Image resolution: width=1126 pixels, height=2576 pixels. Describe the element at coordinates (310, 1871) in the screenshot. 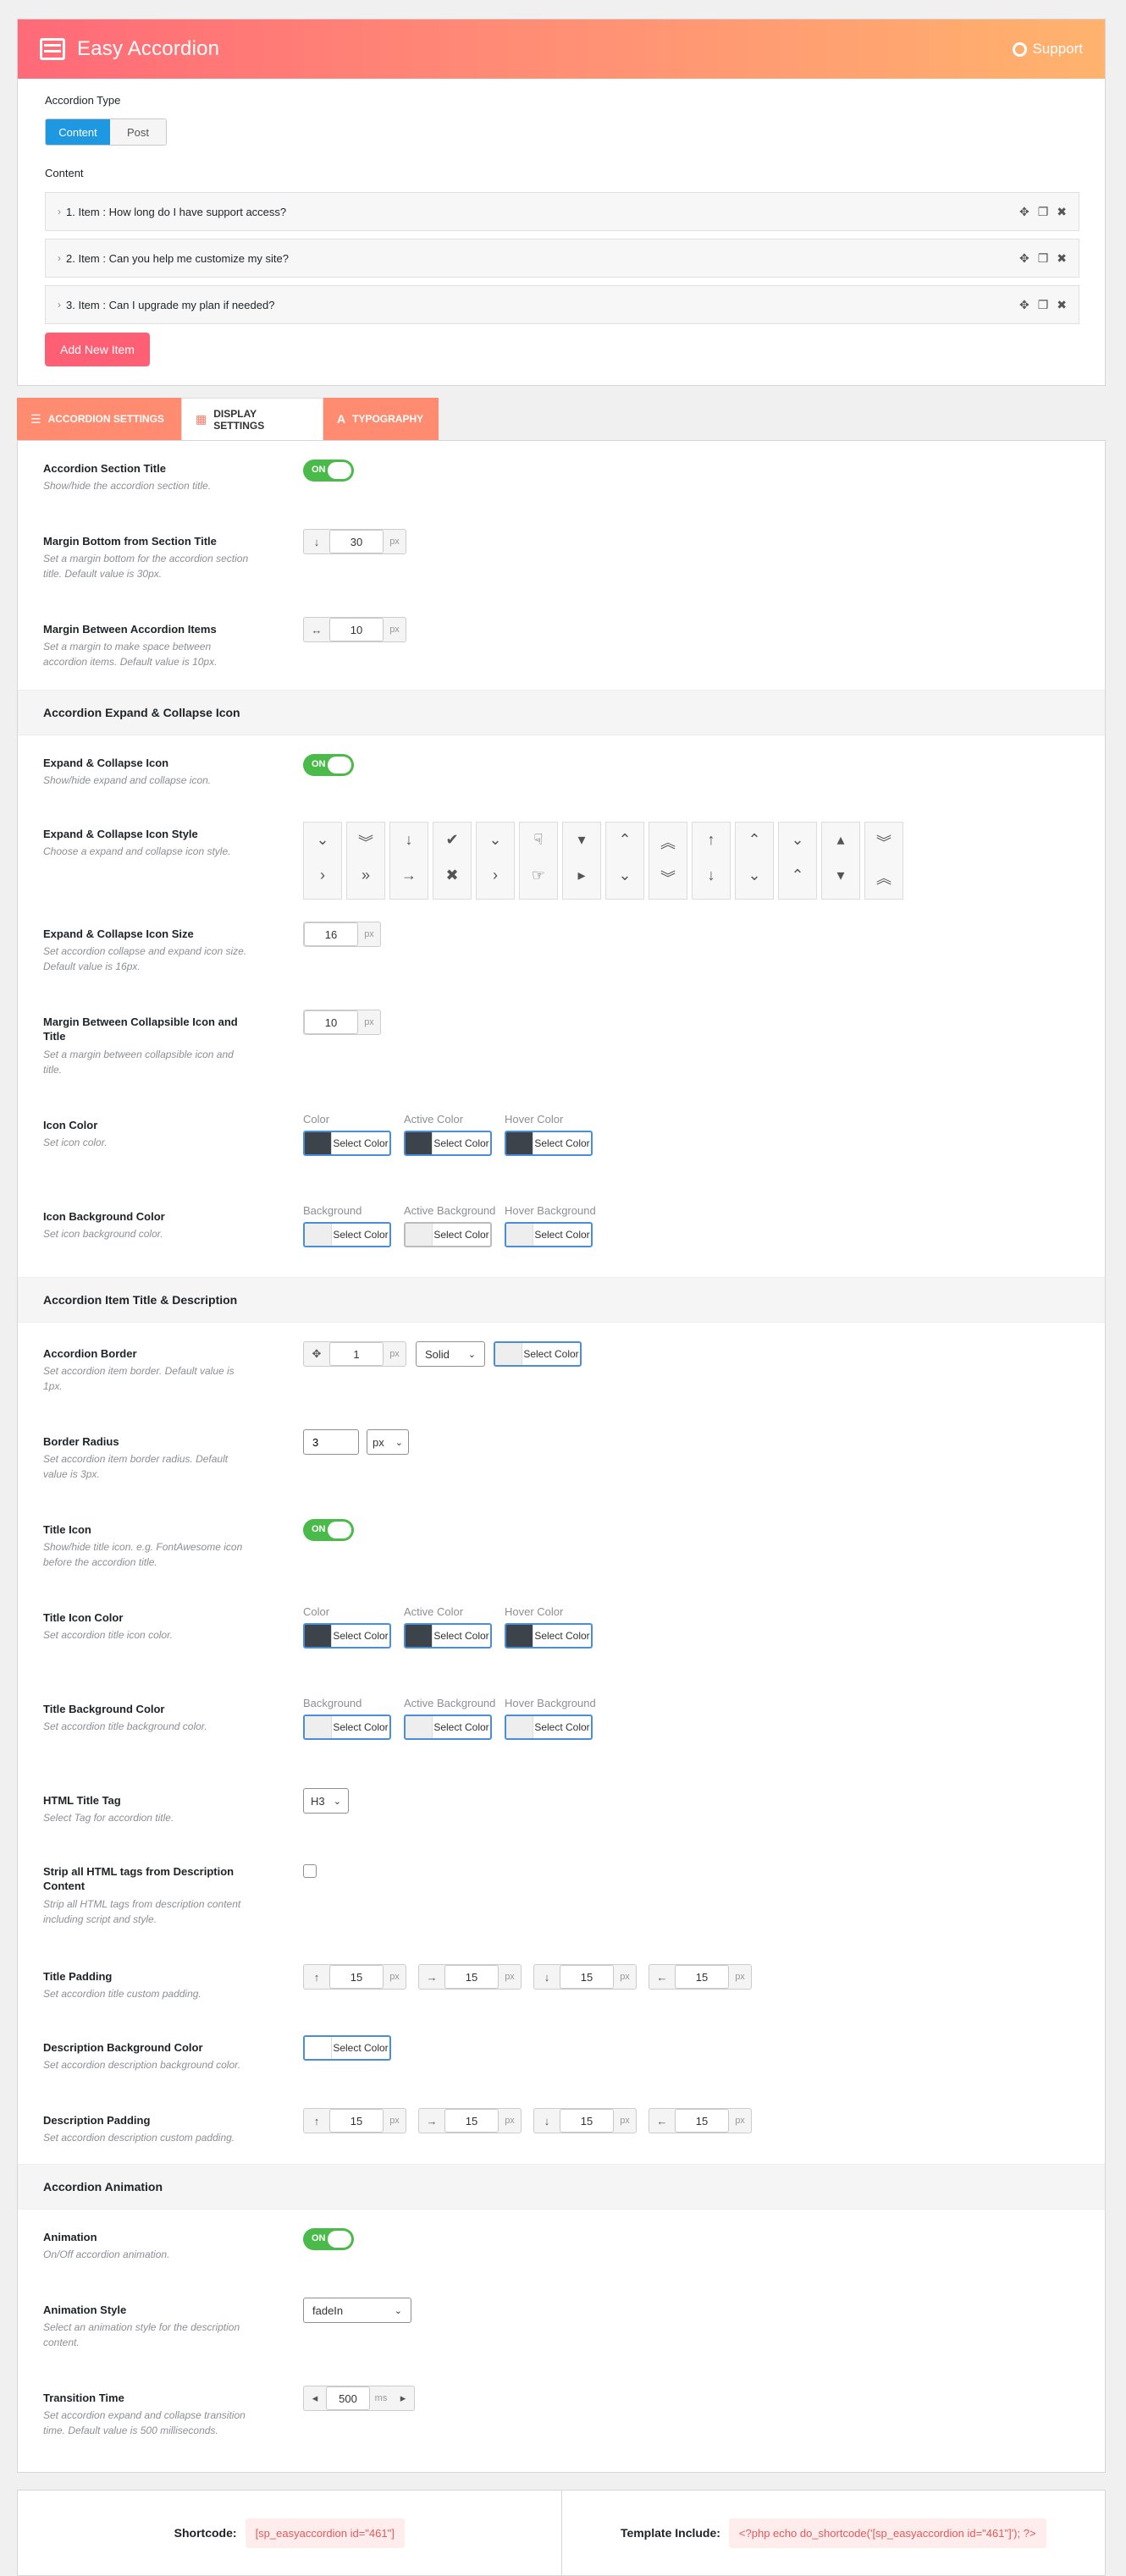

I see `strip-html-checkbox` at that location.